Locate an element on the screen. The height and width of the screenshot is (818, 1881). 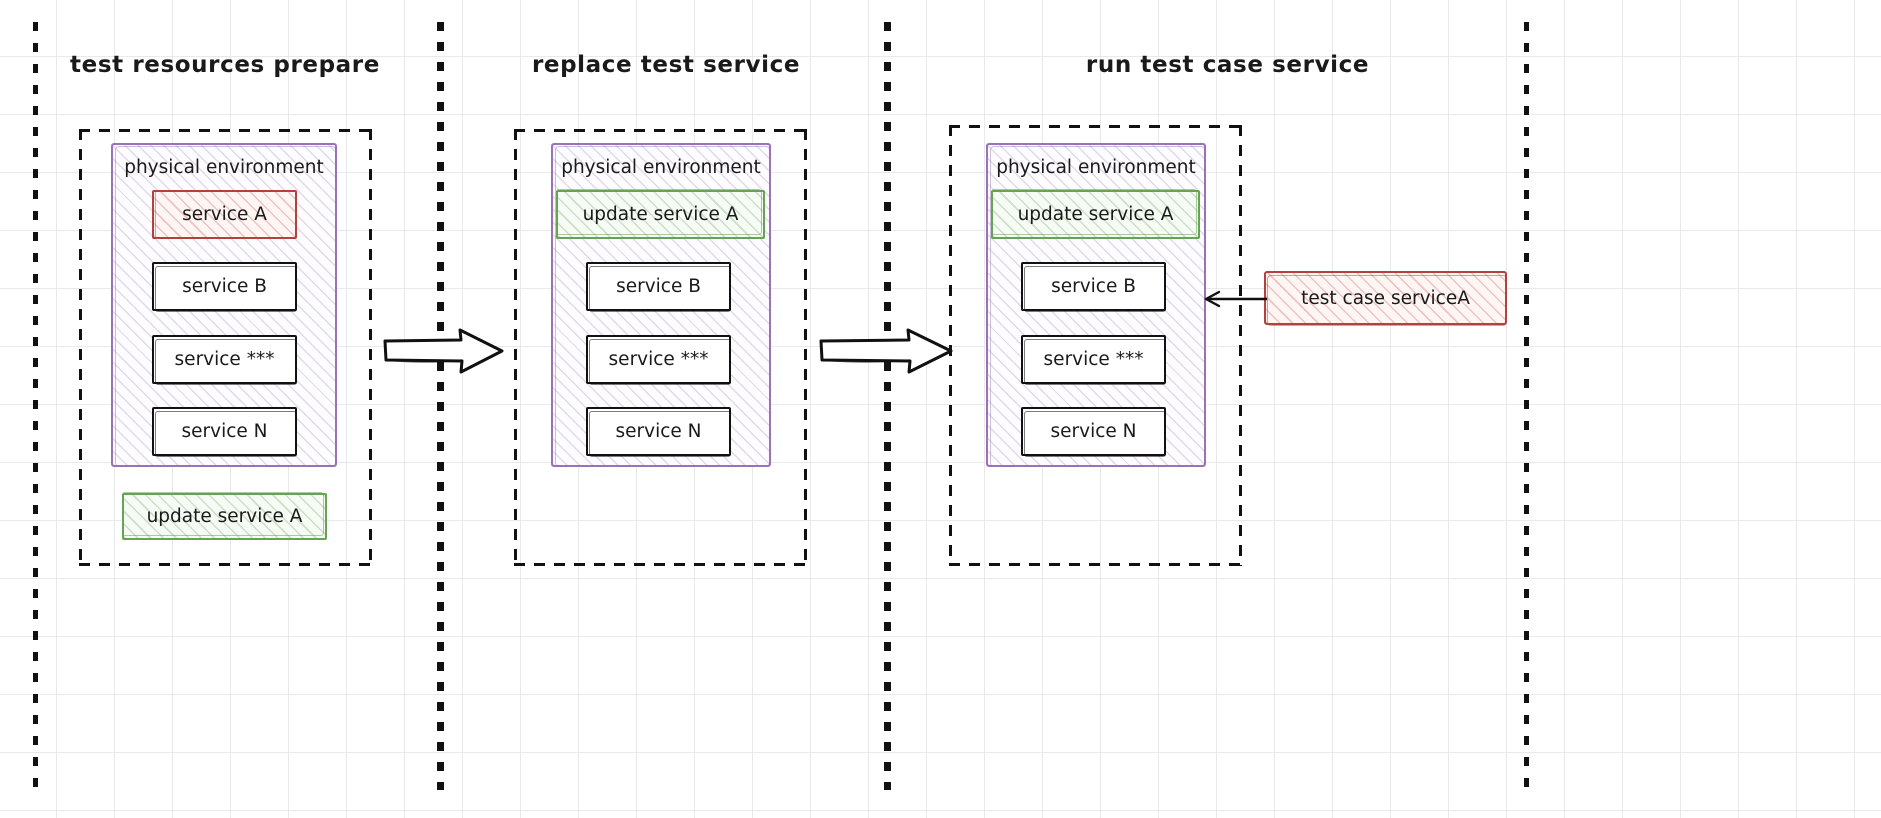
stage-2-service-n: service N is located at coordinates (658, 432).